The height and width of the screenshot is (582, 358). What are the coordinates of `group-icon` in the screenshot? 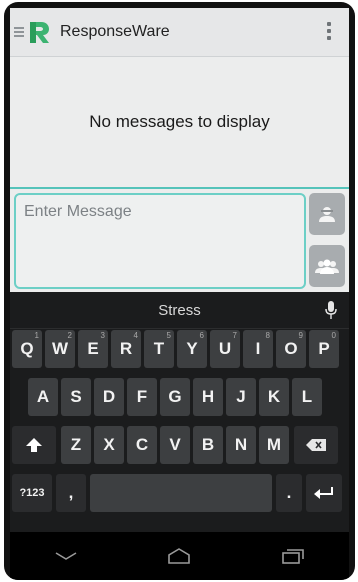 It's located at (327, 266).